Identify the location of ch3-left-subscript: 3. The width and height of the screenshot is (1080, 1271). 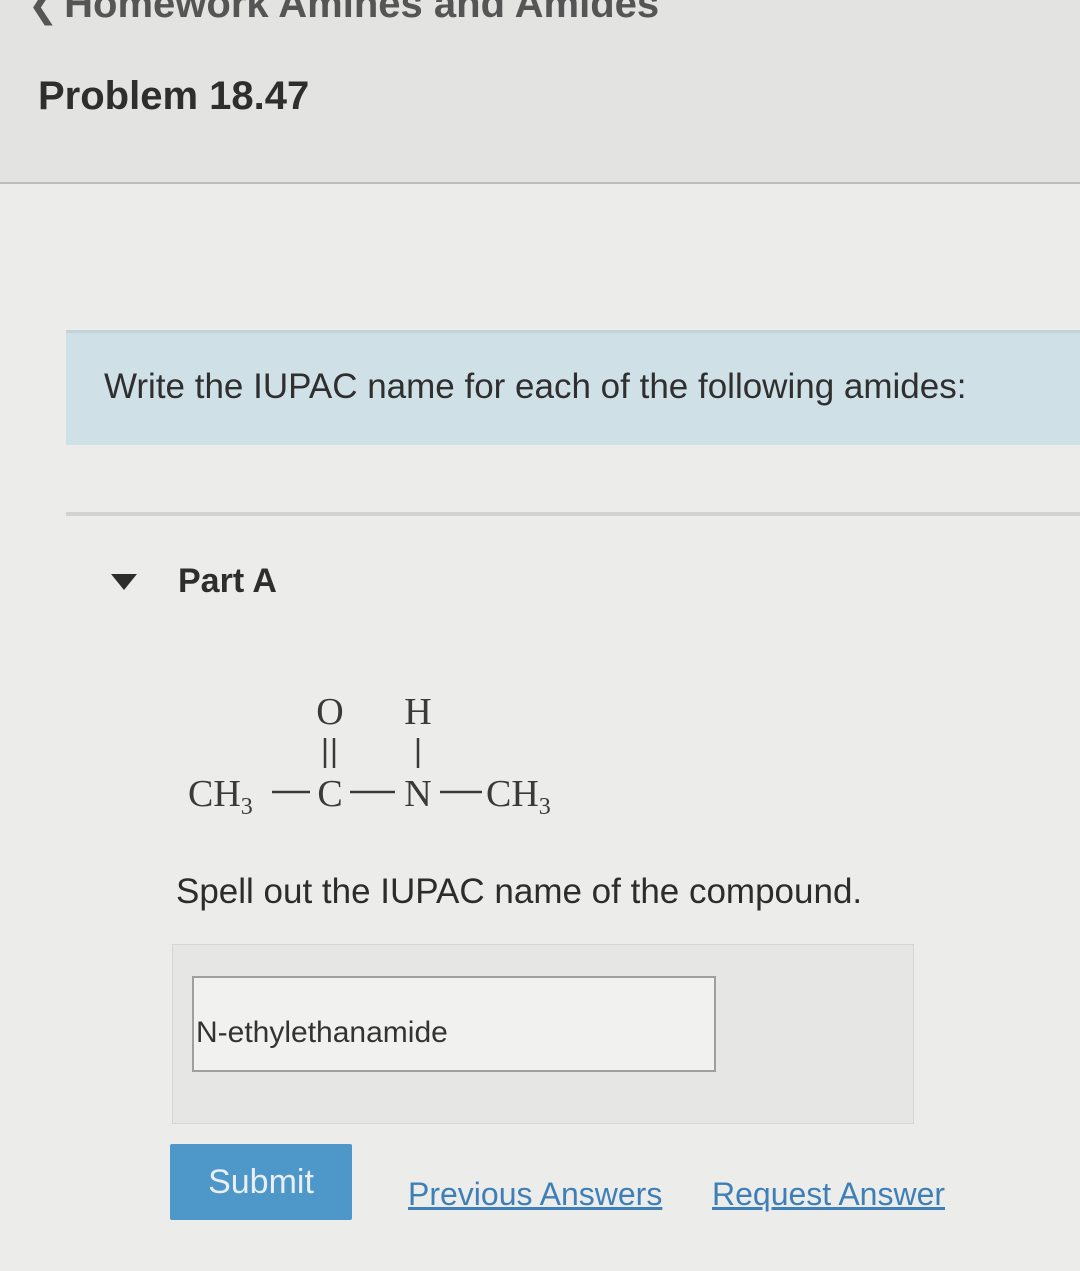
(247, 807).